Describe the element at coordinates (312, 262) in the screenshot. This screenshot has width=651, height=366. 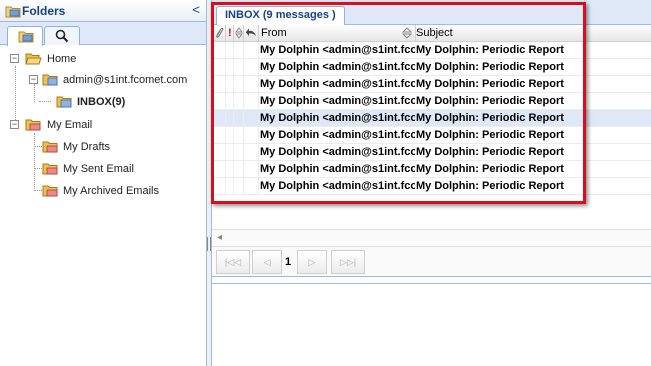
I see `next-page-button: ▷` at that location.